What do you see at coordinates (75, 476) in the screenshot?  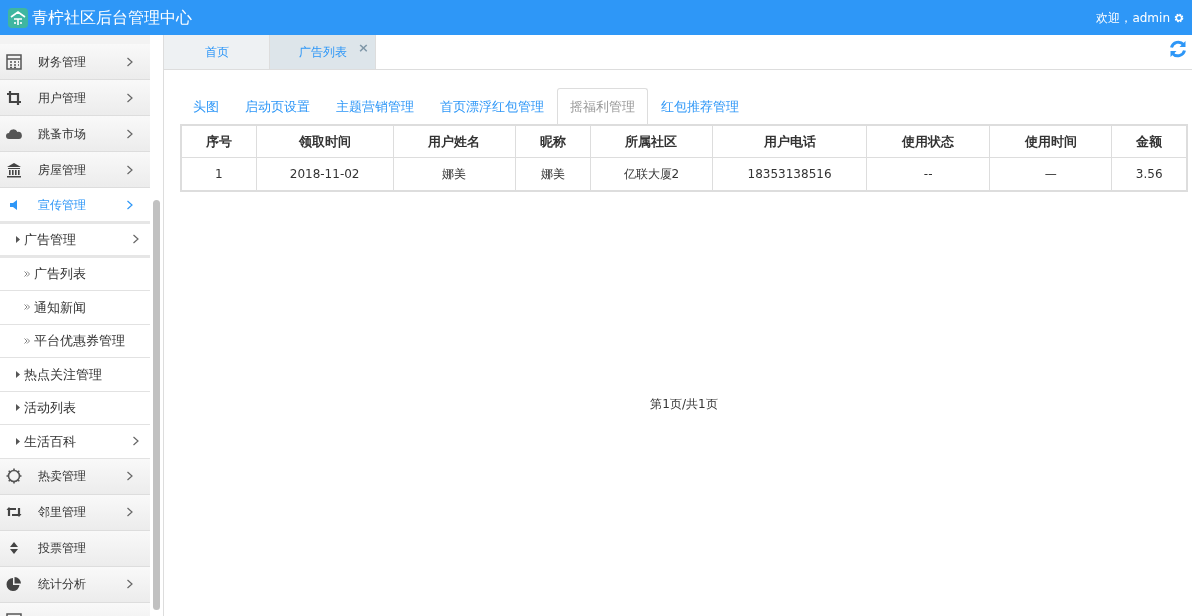 I see `sidebar-item: 热卖管理` at bounding box center [75, 476].